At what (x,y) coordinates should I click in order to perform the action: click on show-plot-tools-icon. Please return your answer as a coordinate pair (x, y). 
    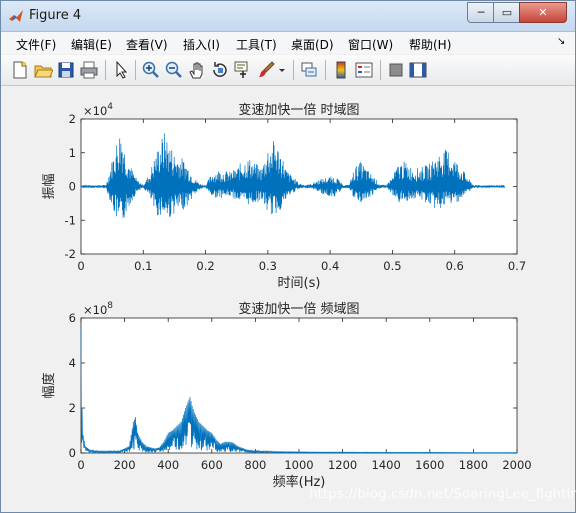
    Looking at the image, I should click on (418, 70).